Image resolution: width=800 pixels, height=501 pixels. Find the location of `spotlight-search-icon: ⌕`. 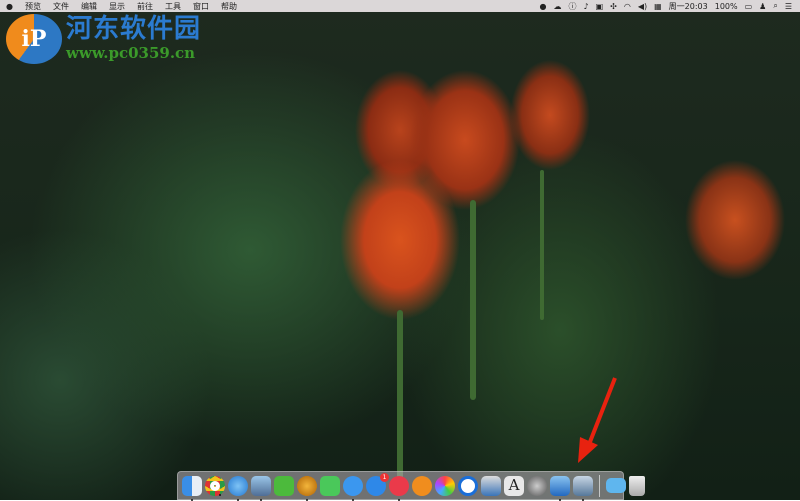

spotlight-search-icon: ⌕ is located at coordinates (775, 6).